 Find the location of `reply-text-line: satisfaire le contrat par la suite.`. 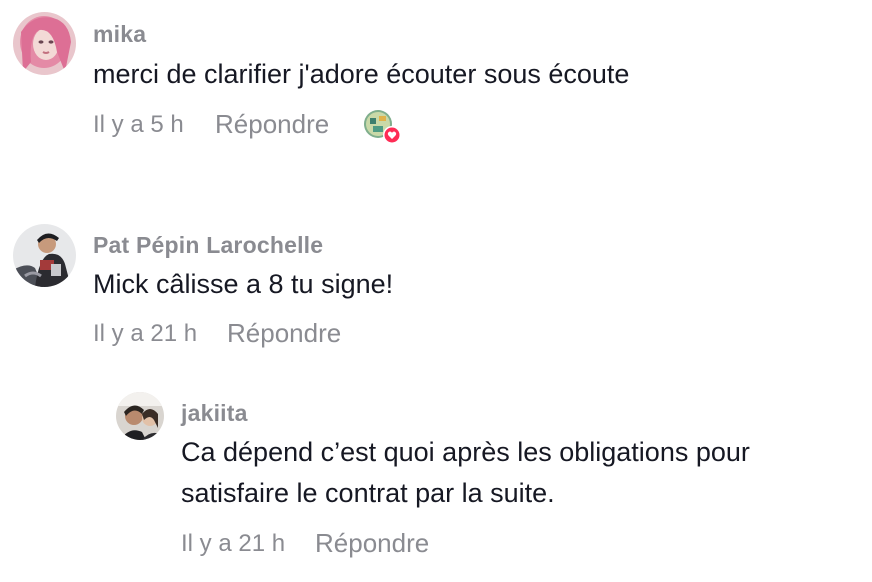

reply-text-line: satisfaire le contrat par la suite. is located at coordinates (368, 493).